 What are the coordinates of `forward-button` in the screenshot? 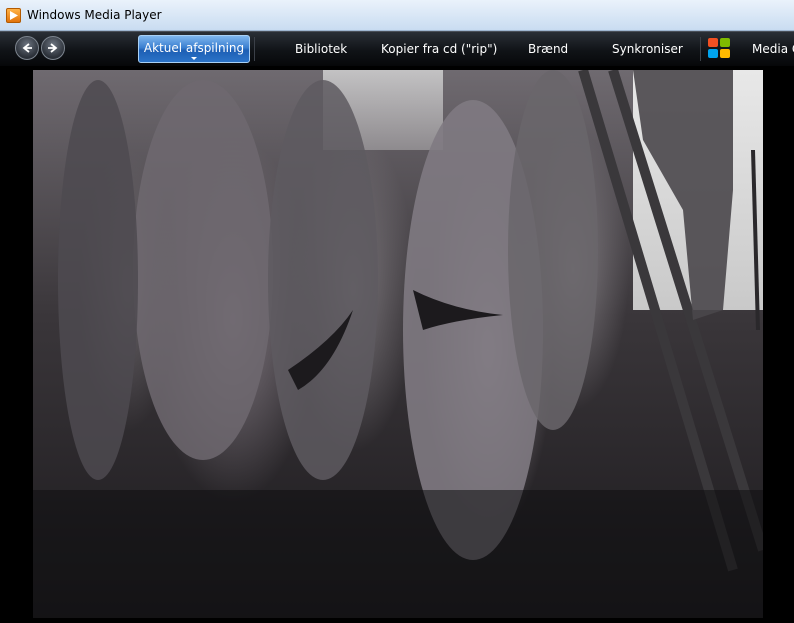 It's located at (53, 48).